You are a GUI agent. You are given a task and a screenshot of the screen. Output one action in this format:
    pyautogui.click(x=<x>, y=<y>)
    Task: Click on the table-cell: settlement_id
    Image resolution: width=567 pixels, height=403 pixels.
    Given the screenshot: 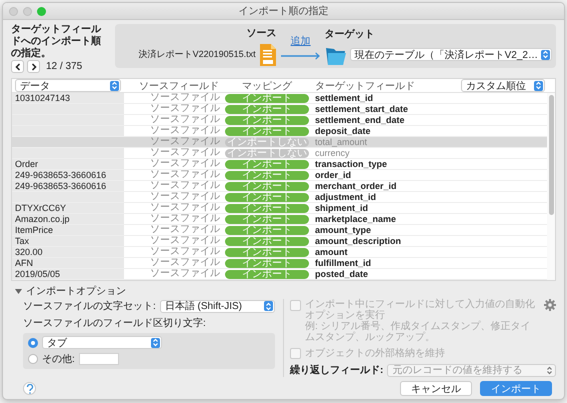 What is the action you would take?
    pyautogui.click(x=344, y=98)
    